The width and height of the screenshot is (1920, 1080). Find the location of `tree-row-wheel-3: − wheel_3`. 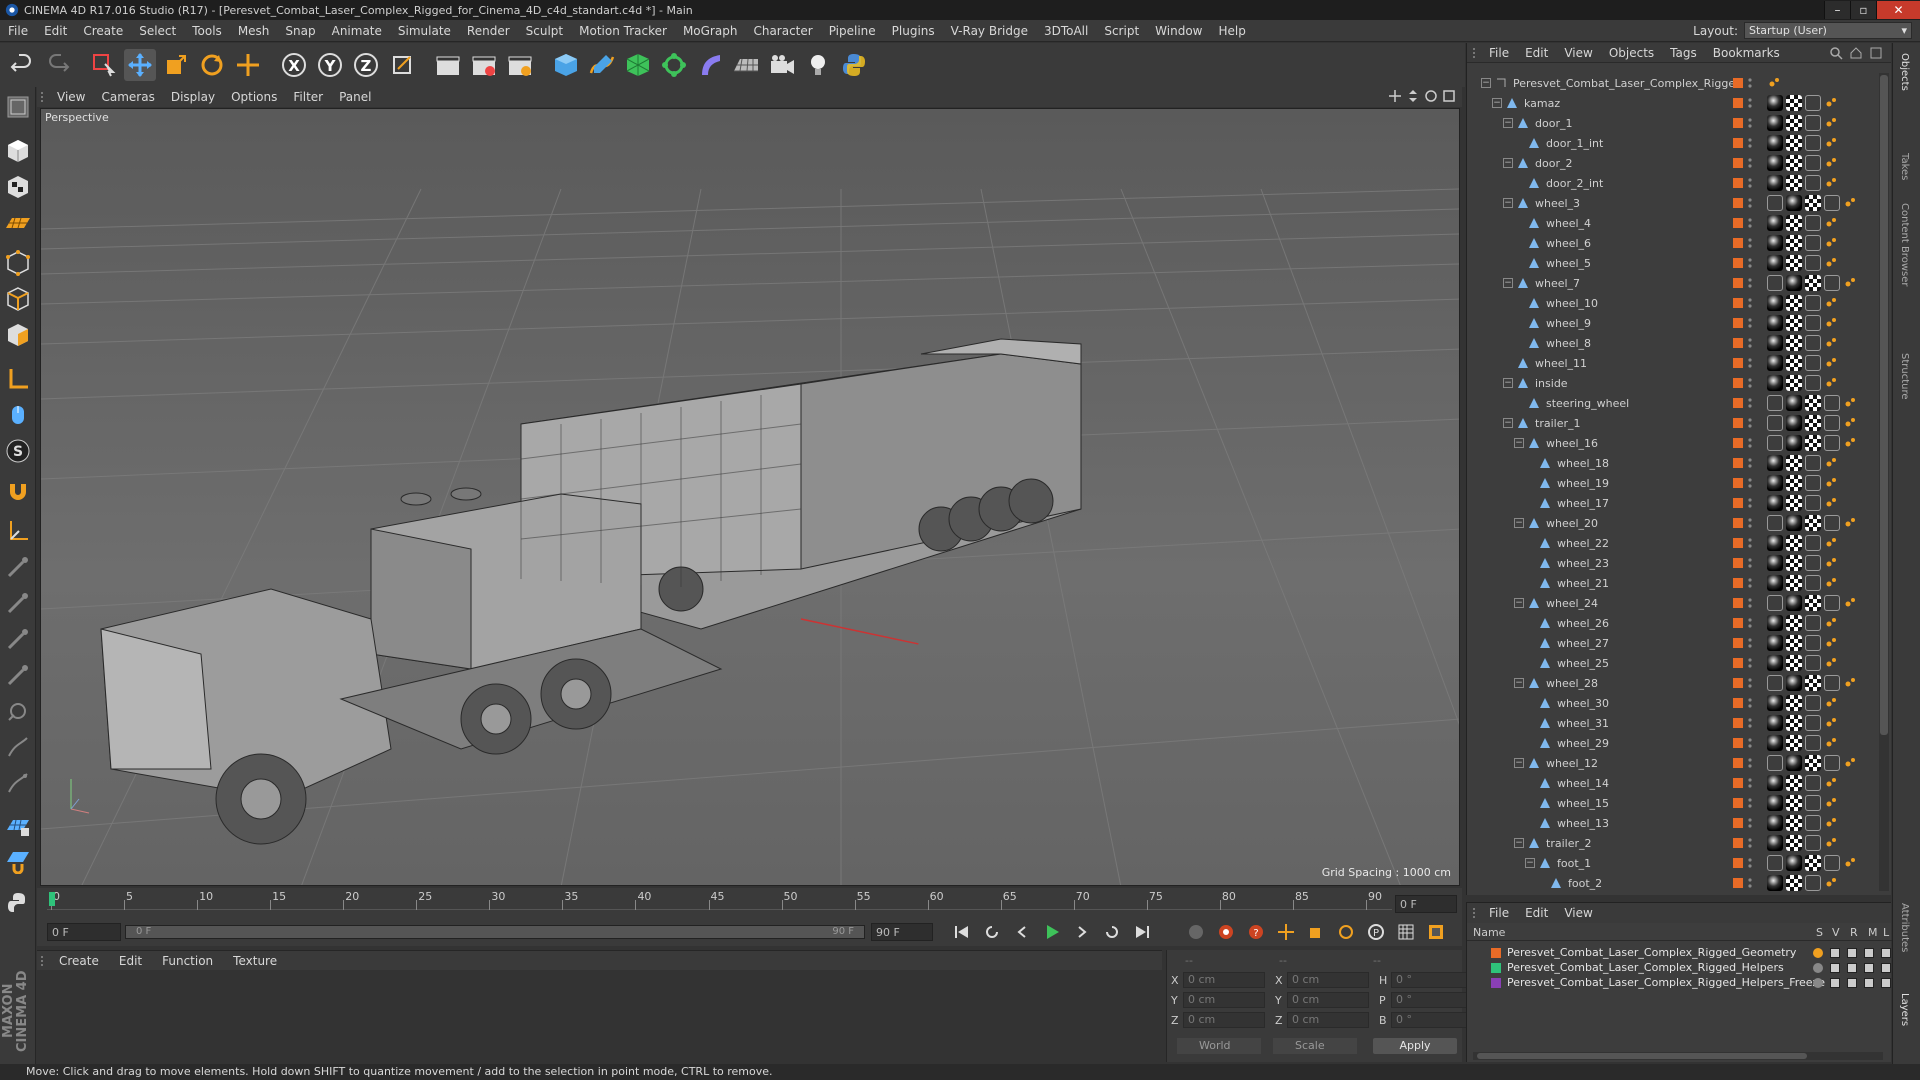

tree-row-wheel-3: − wheel_3 is located at coordinates (1679, 203).